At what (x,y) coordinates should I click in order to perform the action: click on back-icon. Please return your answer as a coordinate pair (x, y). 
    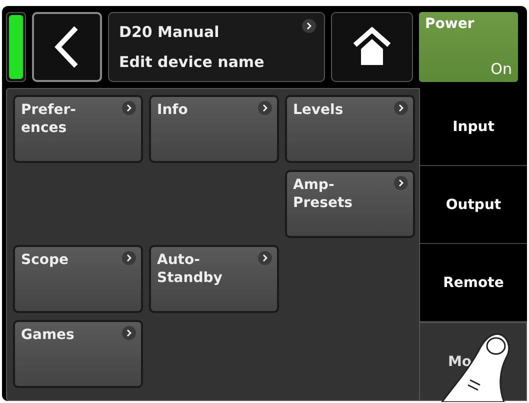
    Looking at the image, I should click on (67, 47).